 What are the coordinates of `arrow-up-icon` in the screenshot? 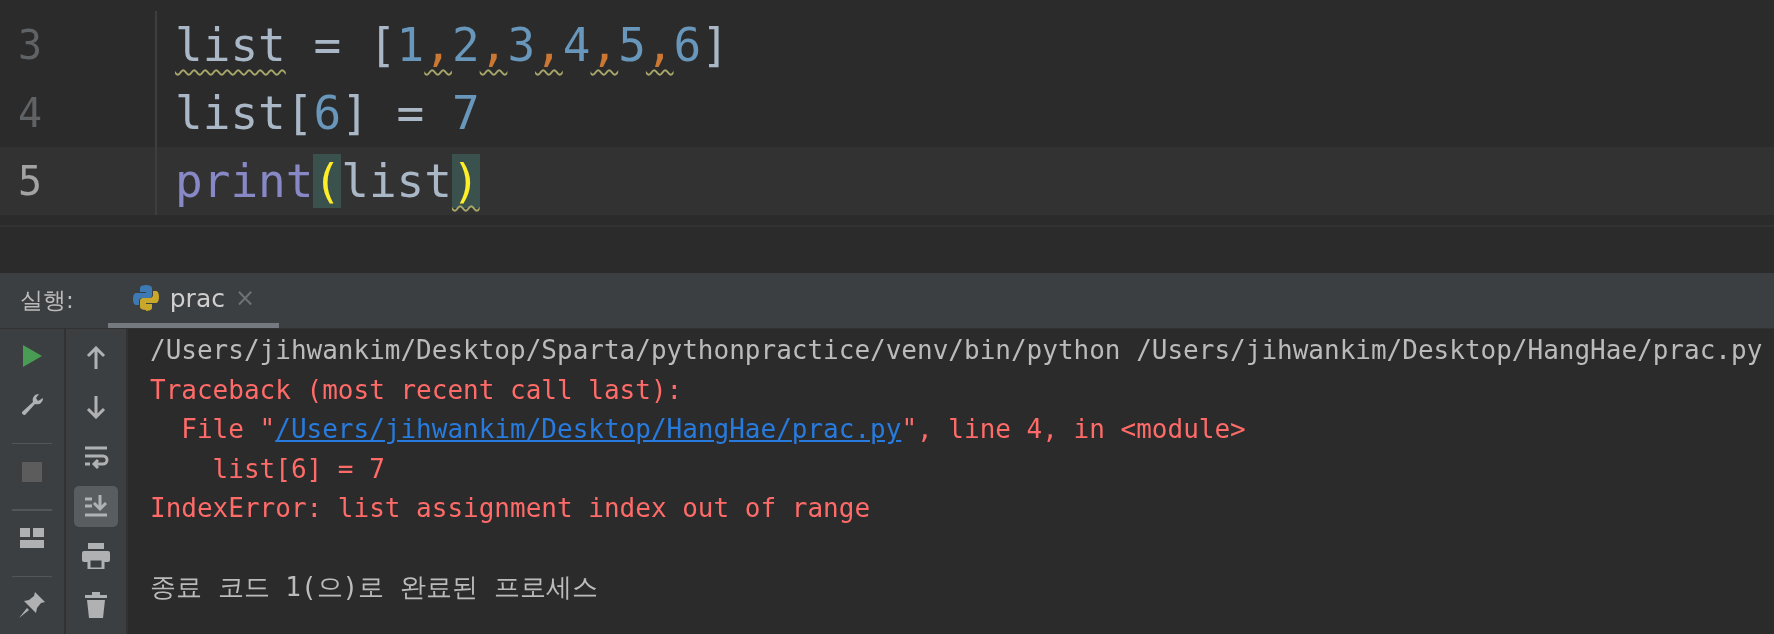 It's located at (96, 357).